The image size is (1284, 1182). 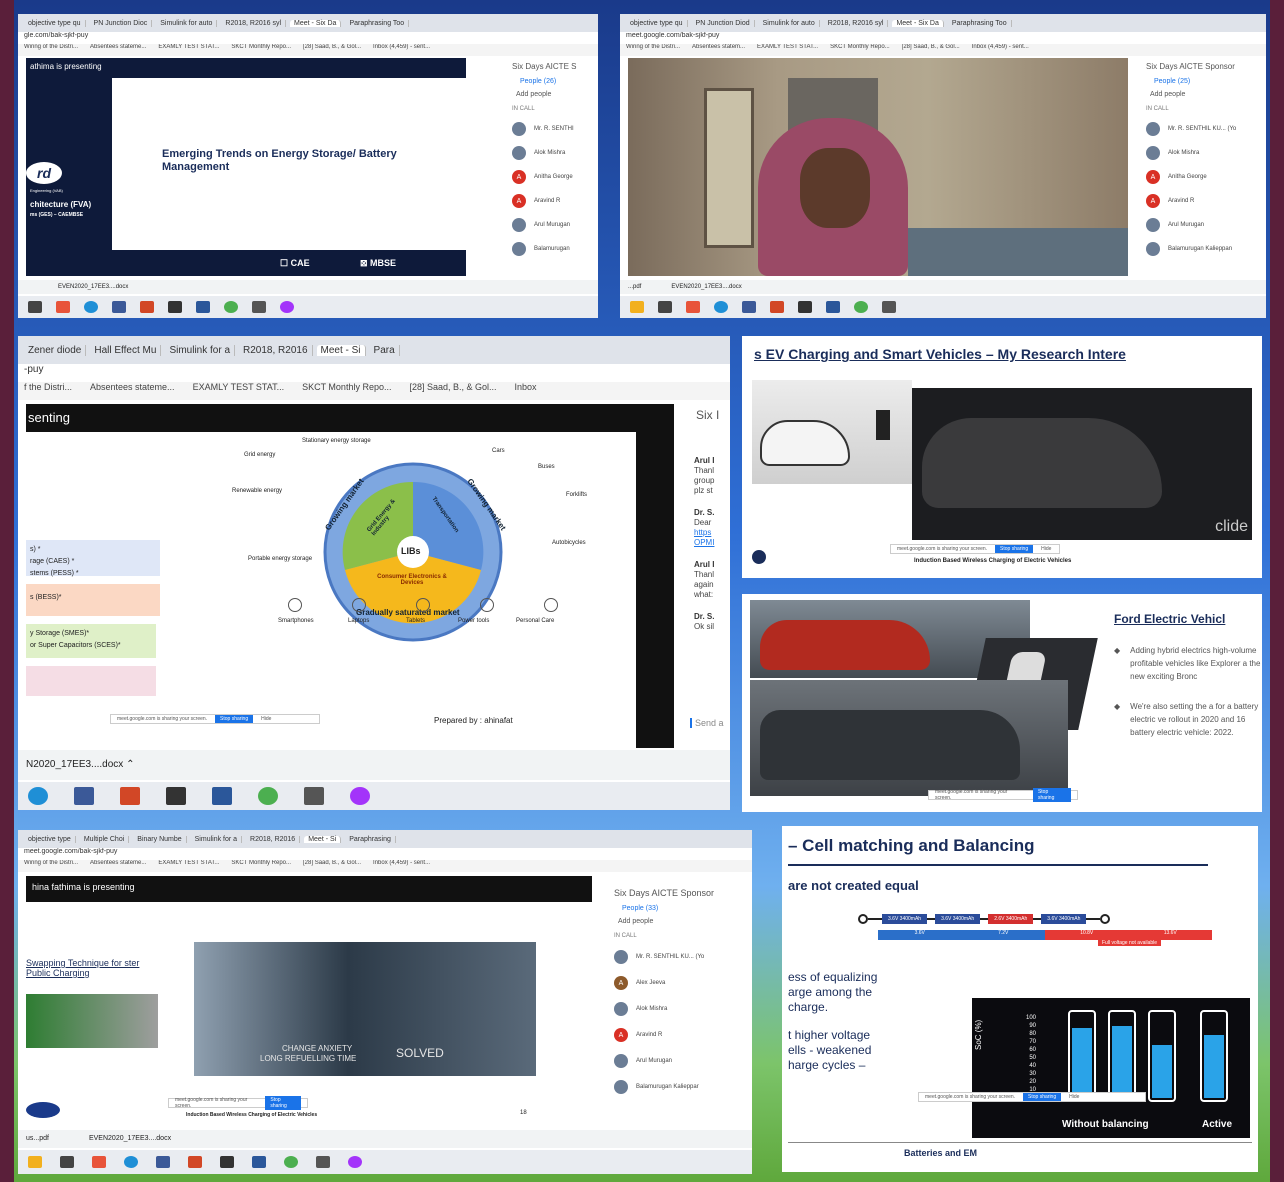 I want to click on people-tab: People (26), so click(x=552, y=81).